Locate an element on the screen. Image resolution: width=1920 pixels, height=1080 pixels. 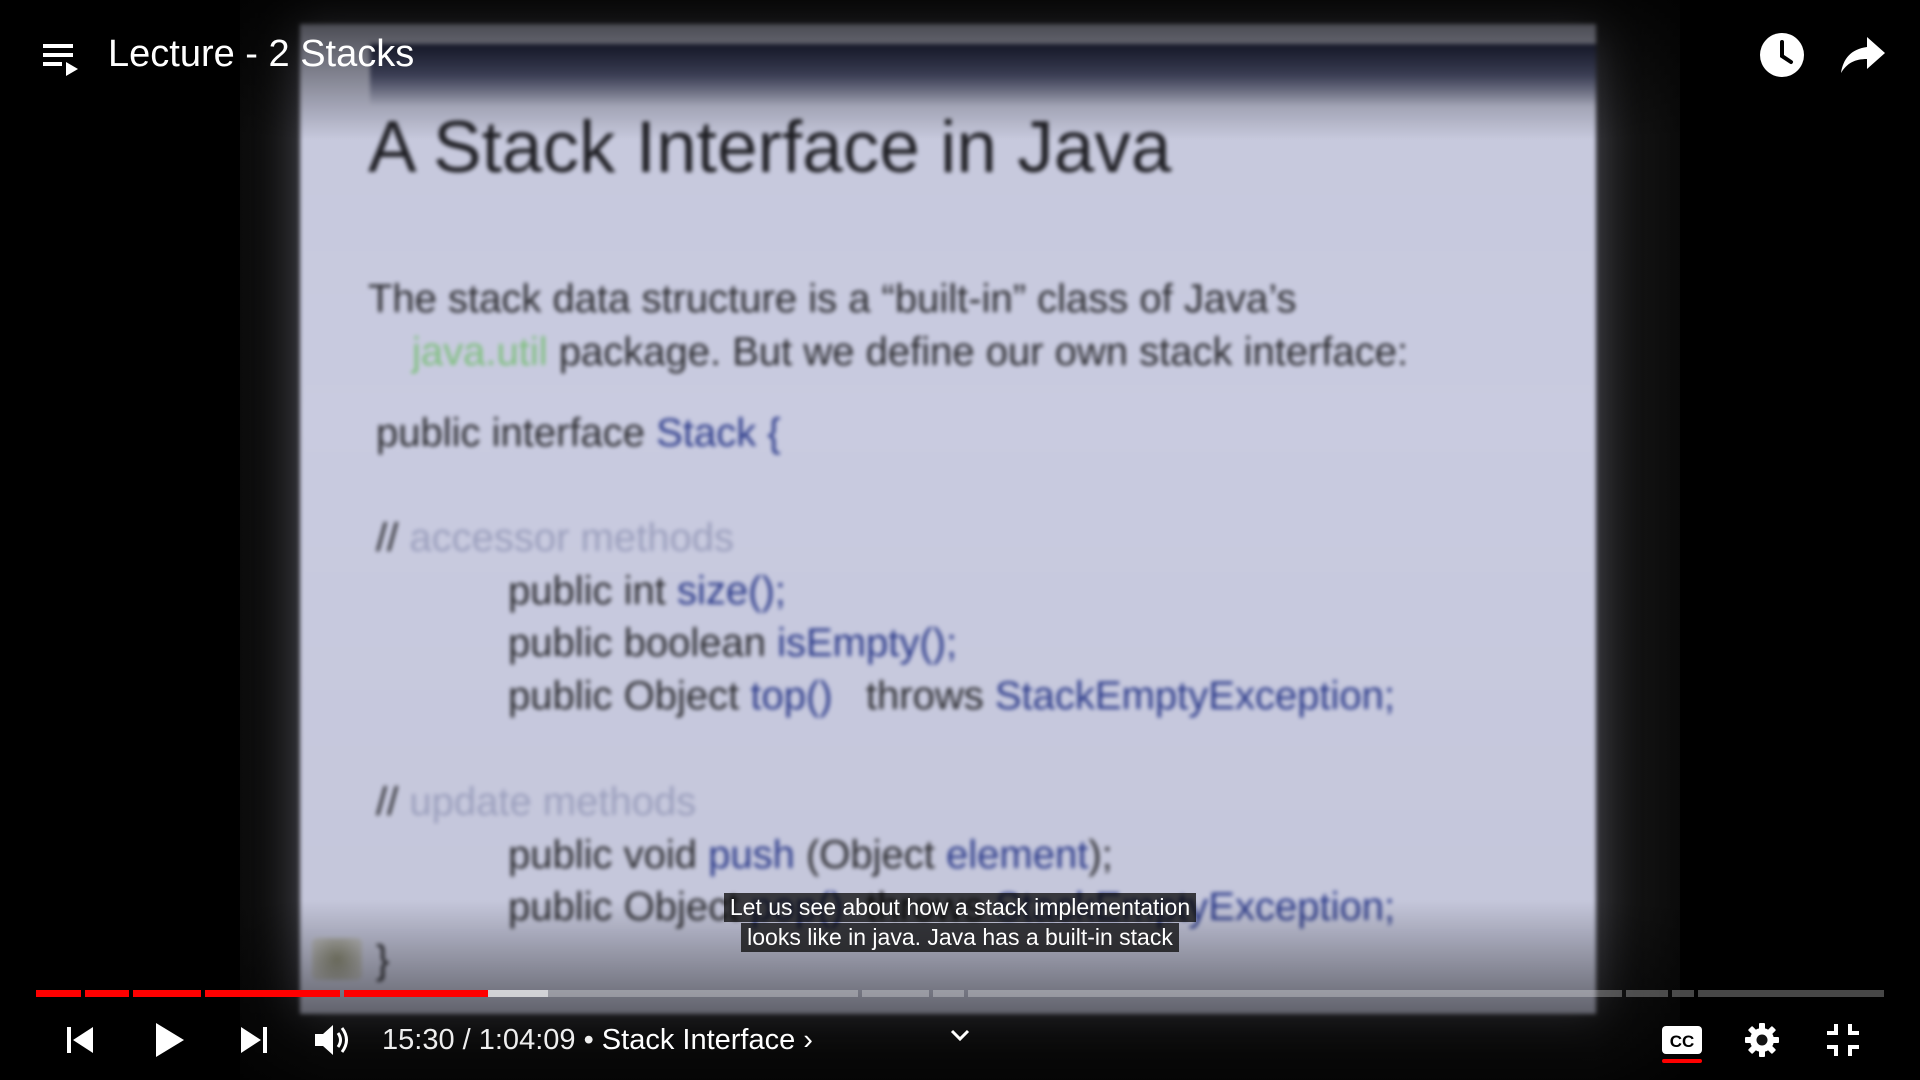
code-identifier: element is located at coordinates (1017, 855).